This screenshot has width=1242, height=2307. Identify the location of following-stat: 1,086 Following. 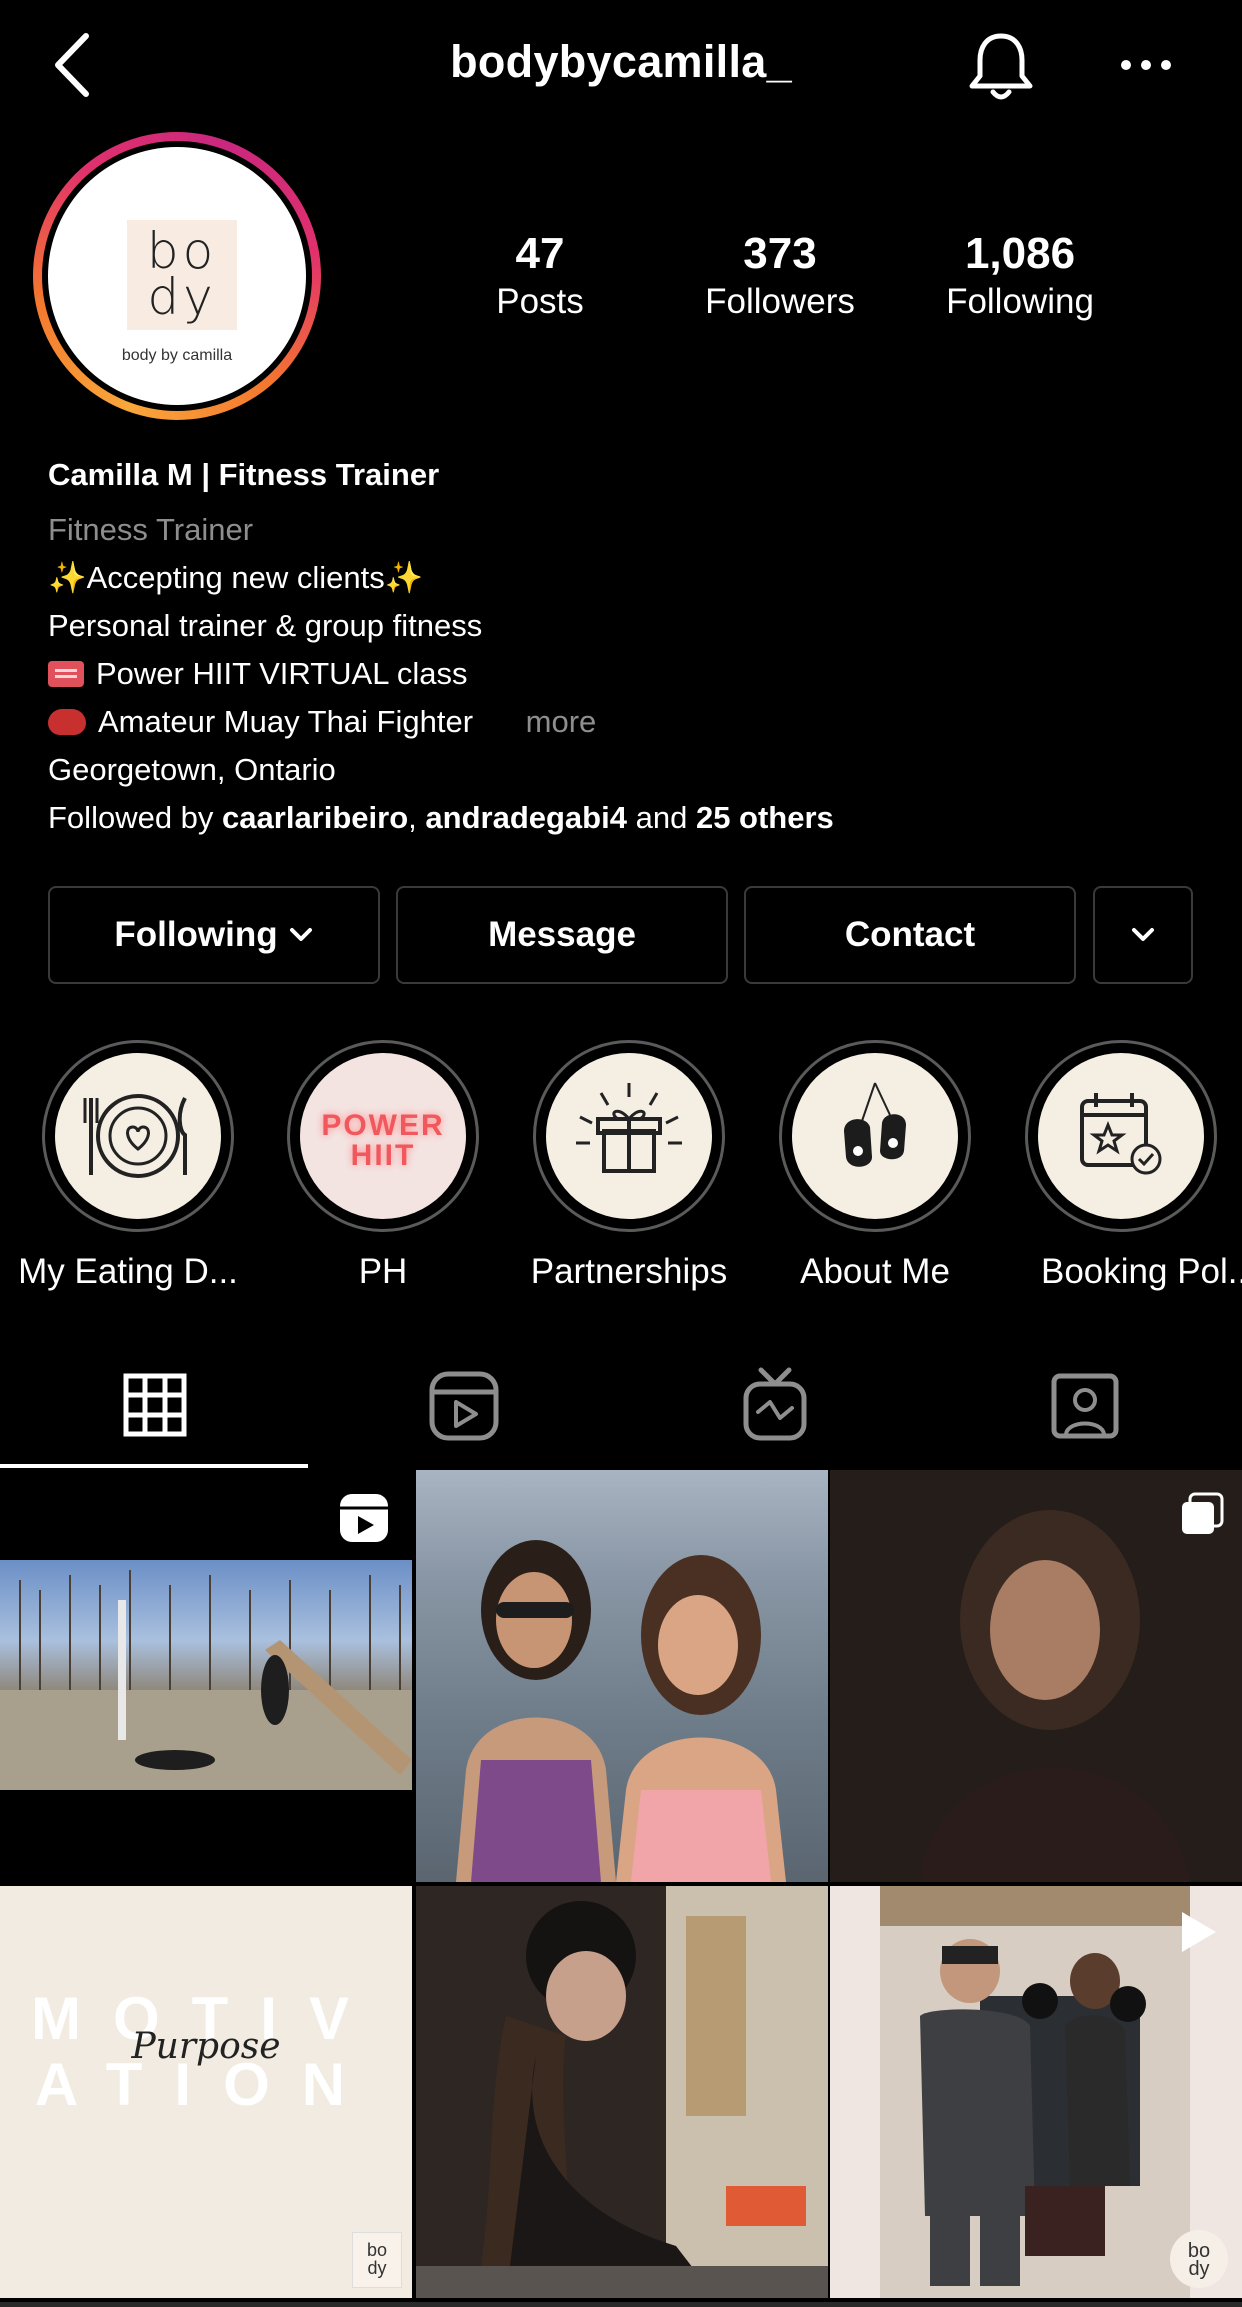
(1020, 276).